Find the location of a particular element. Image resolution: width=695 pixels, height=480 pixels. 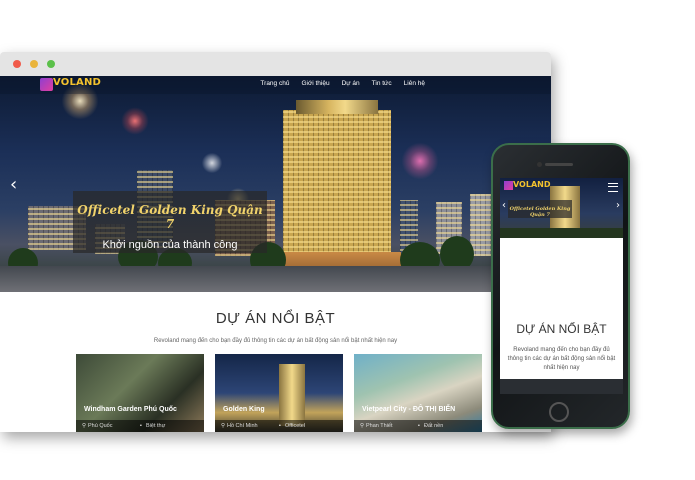

project-title: Windham Garden Phú Quốc is located at coordinates (130, 409).